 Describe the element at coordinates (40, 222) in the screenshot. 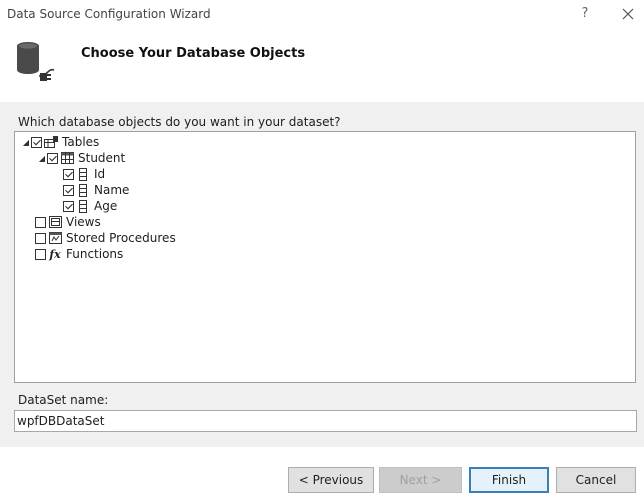

I see `views-checkbox` at that location.